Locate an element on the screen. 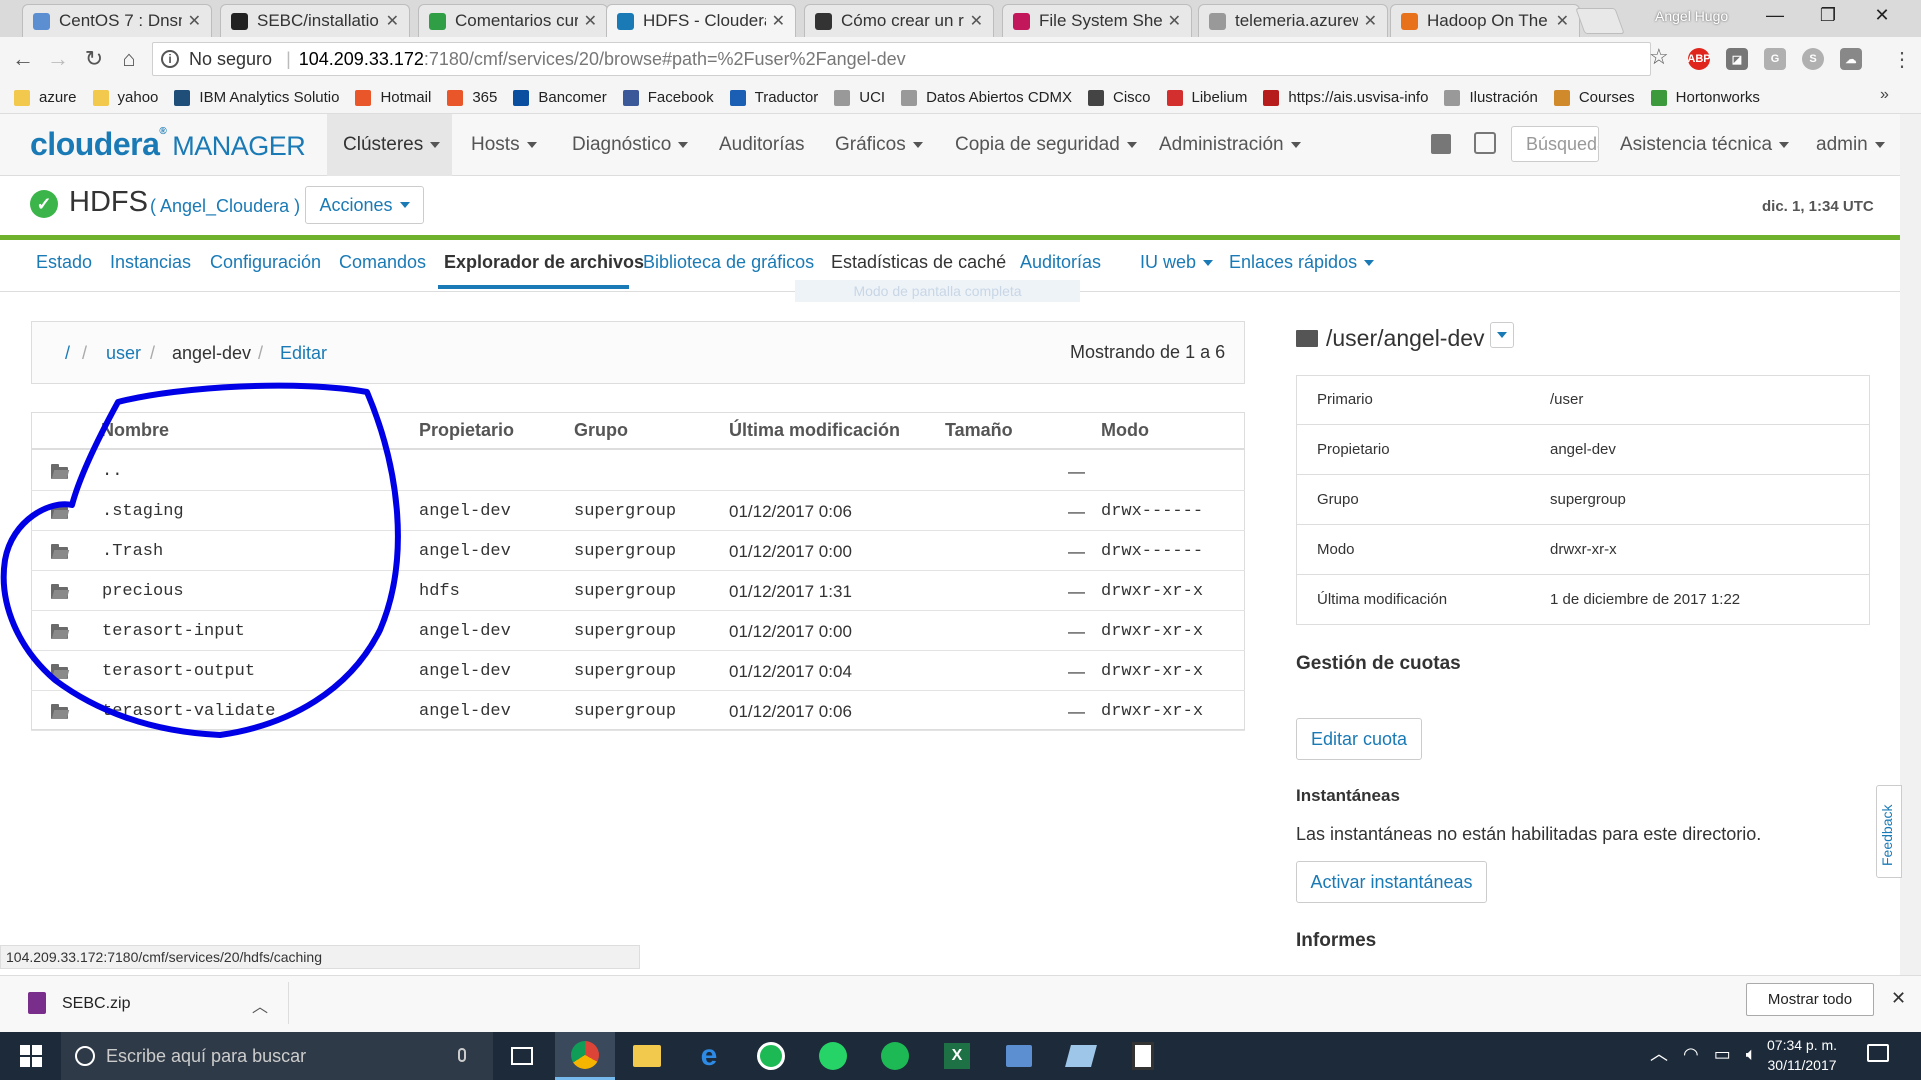 The width and height of the screenshot is (1921, 1080). bookmark-item: Traductor is located at coordinates (773, 97).